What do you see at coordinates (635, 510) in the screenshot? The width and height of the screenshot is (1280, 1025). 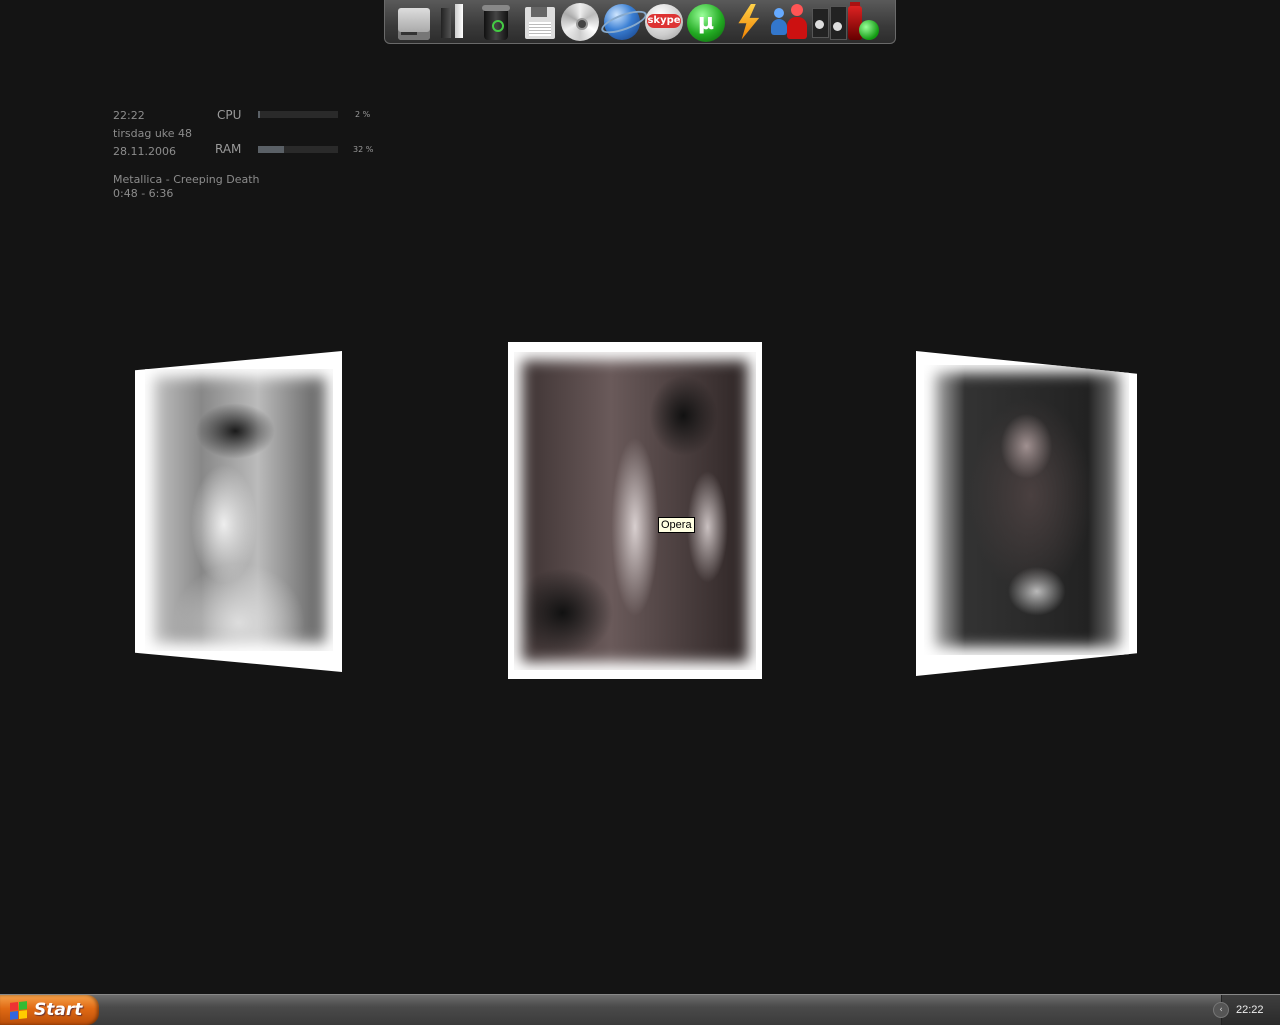 I see `photo-center` at bounding box center [635, 510].